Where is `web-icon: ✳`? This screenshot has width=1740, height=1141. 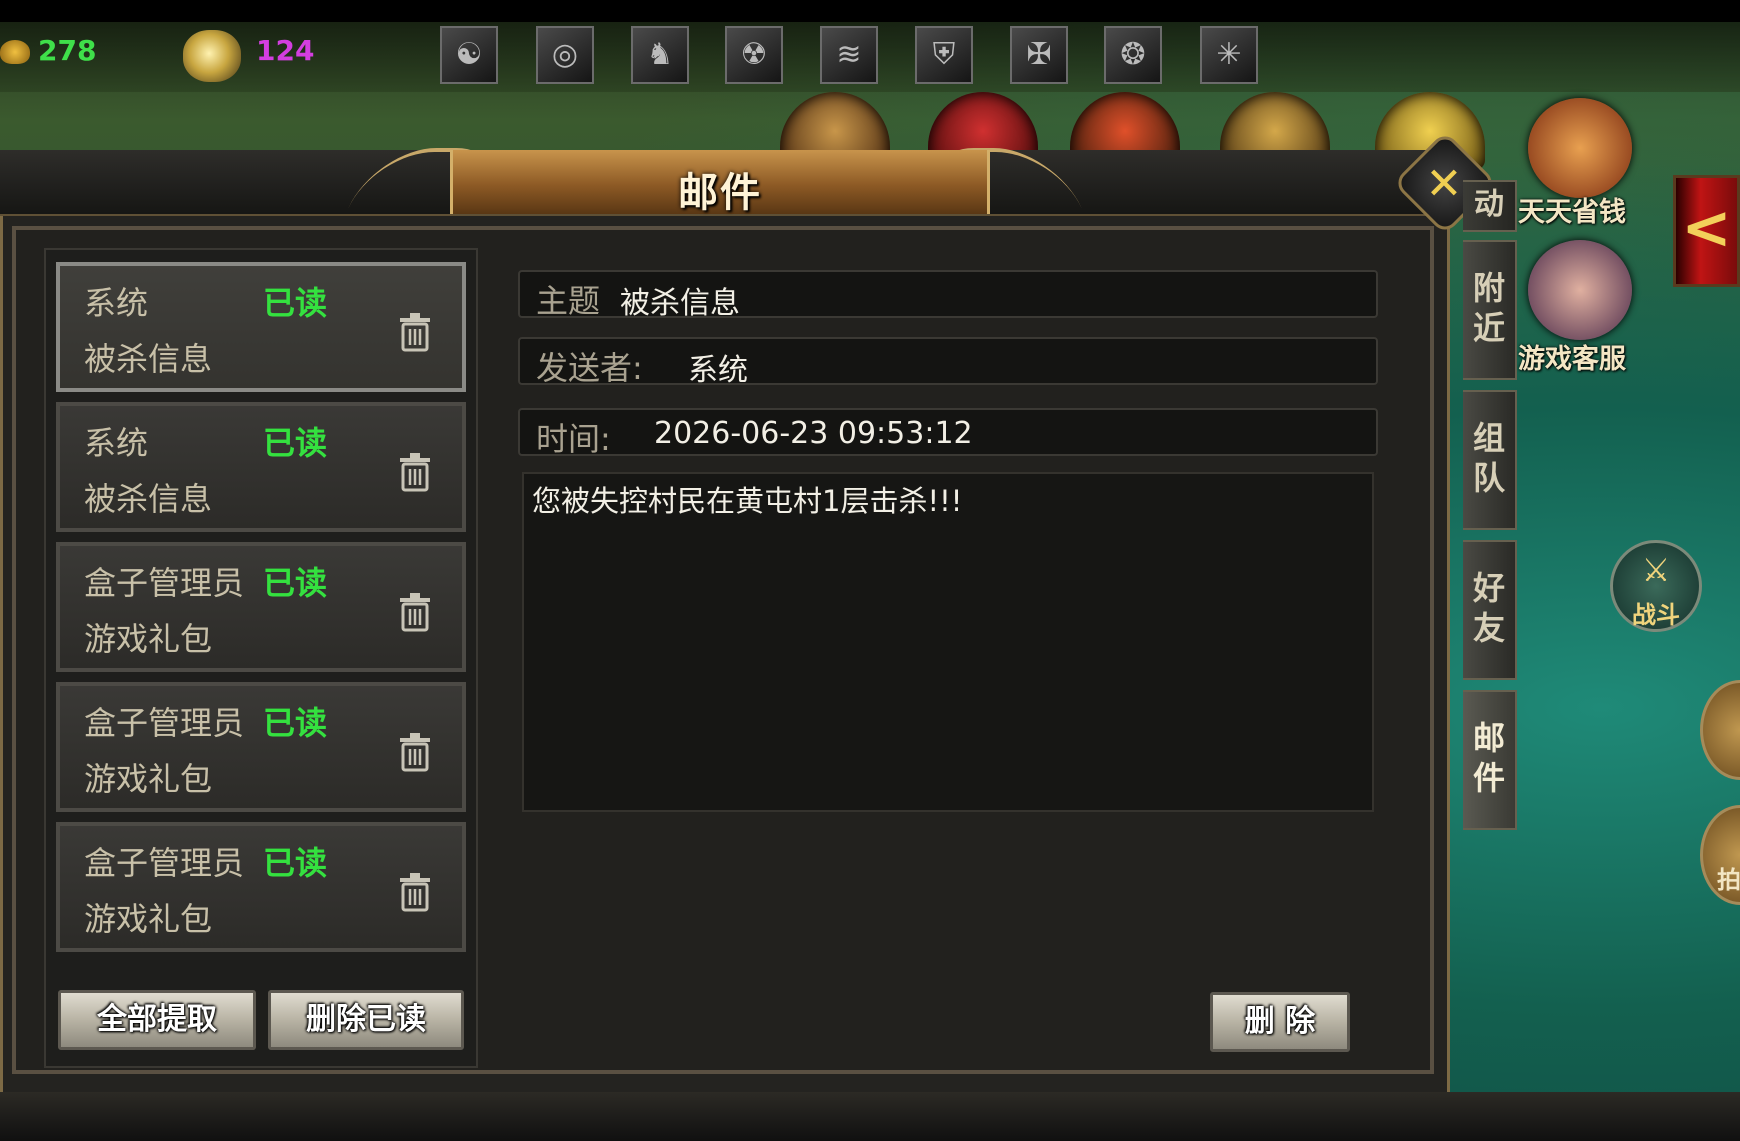 web-icon: ✳ is located at coordinates (1229, 55).